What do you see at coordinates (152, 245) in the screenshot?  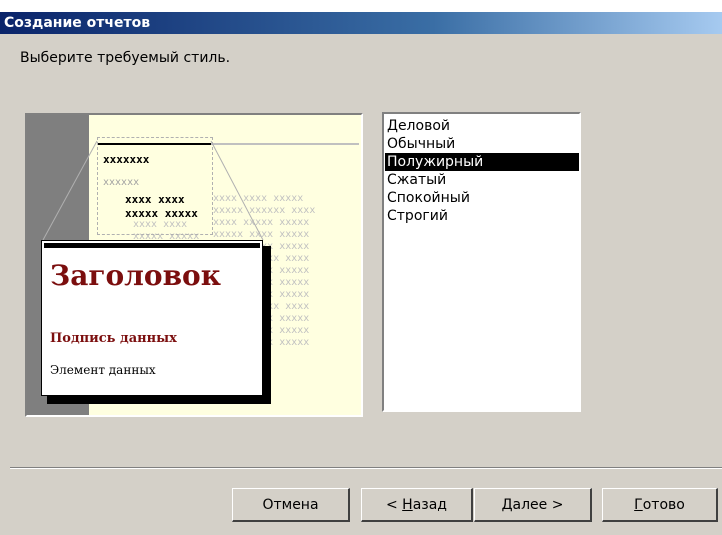 I see `preview-card-bar` at bounding box center [152, 245].